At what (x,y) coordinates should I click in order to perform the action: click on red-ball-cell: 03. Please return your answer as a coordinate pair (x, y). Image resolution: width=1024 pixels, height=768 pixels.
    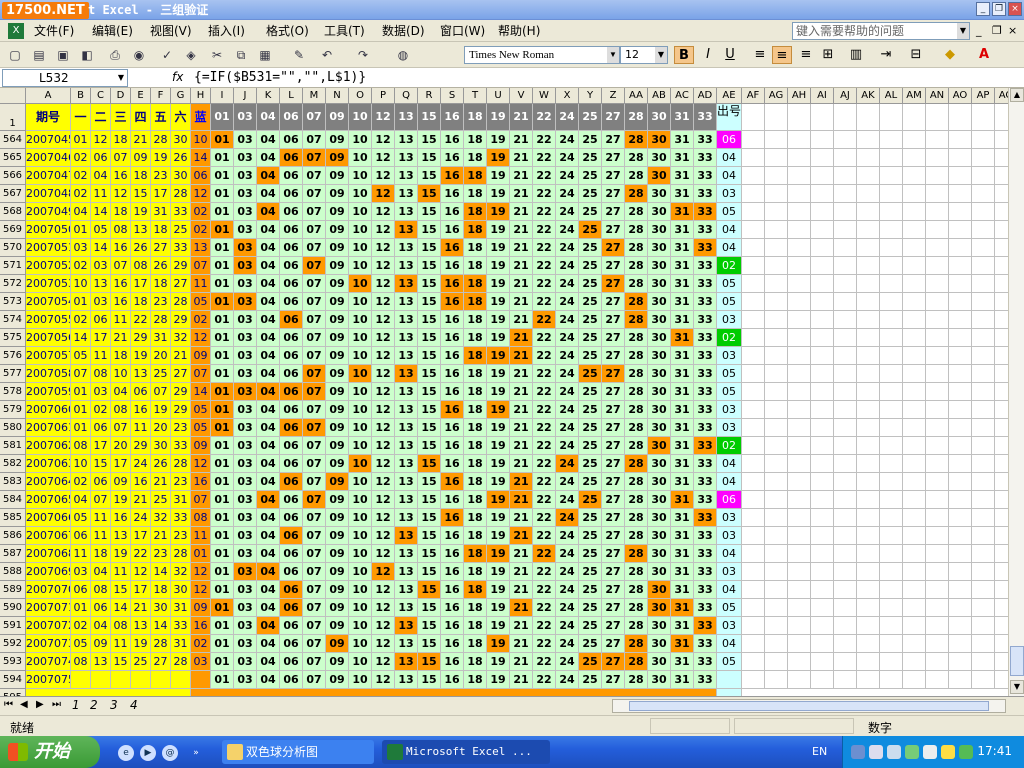
    Looking at the image, I should click on (101, 302).